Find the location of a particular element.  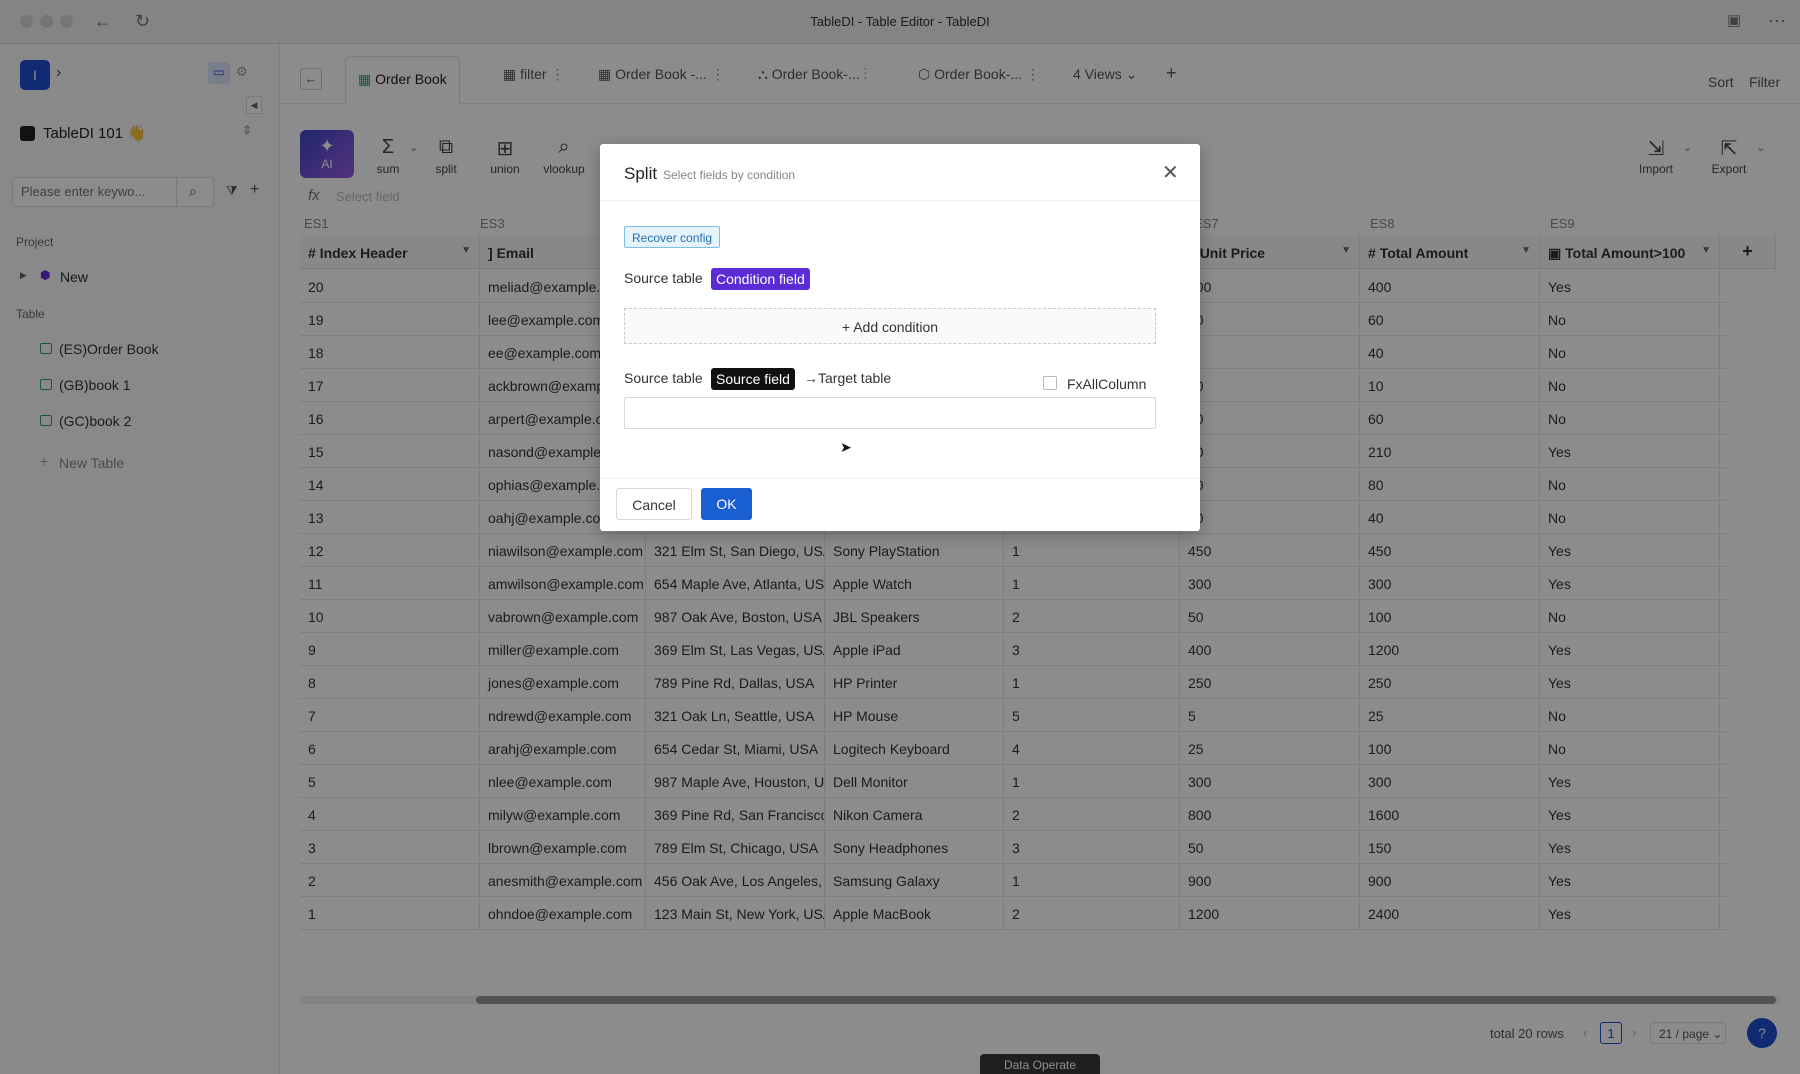

close-icon: ✕ is located at coordinates (1170, 172).